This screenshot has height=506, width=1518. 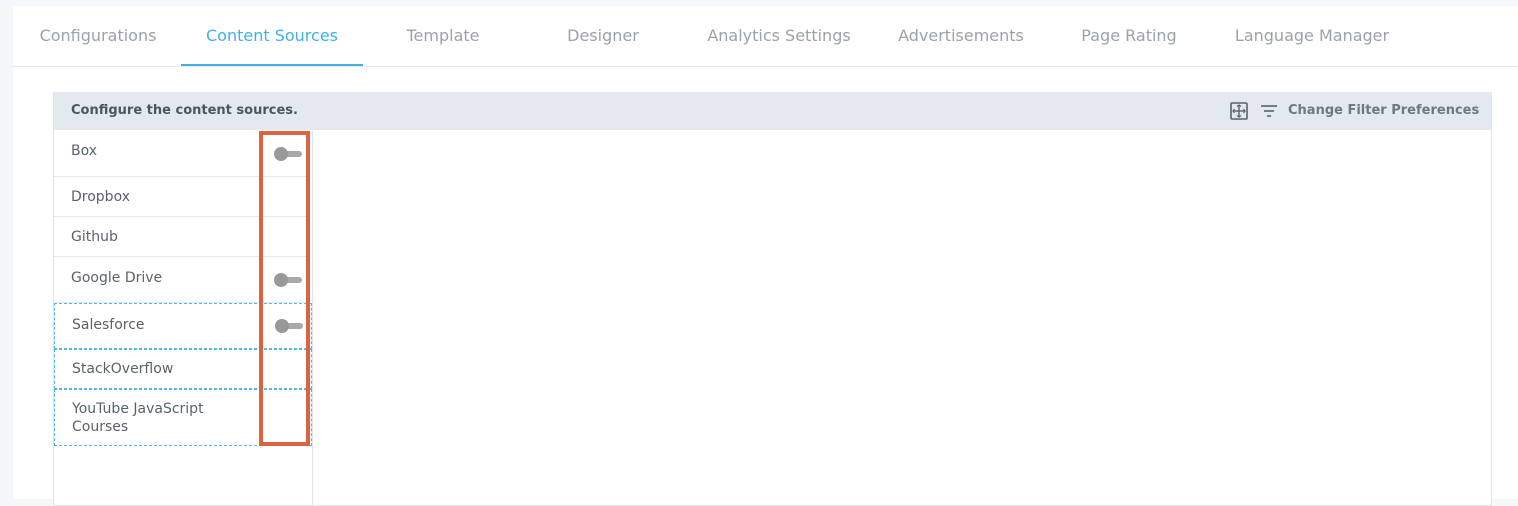 I want to click on expand-icon, so click(x=1239, y=111).